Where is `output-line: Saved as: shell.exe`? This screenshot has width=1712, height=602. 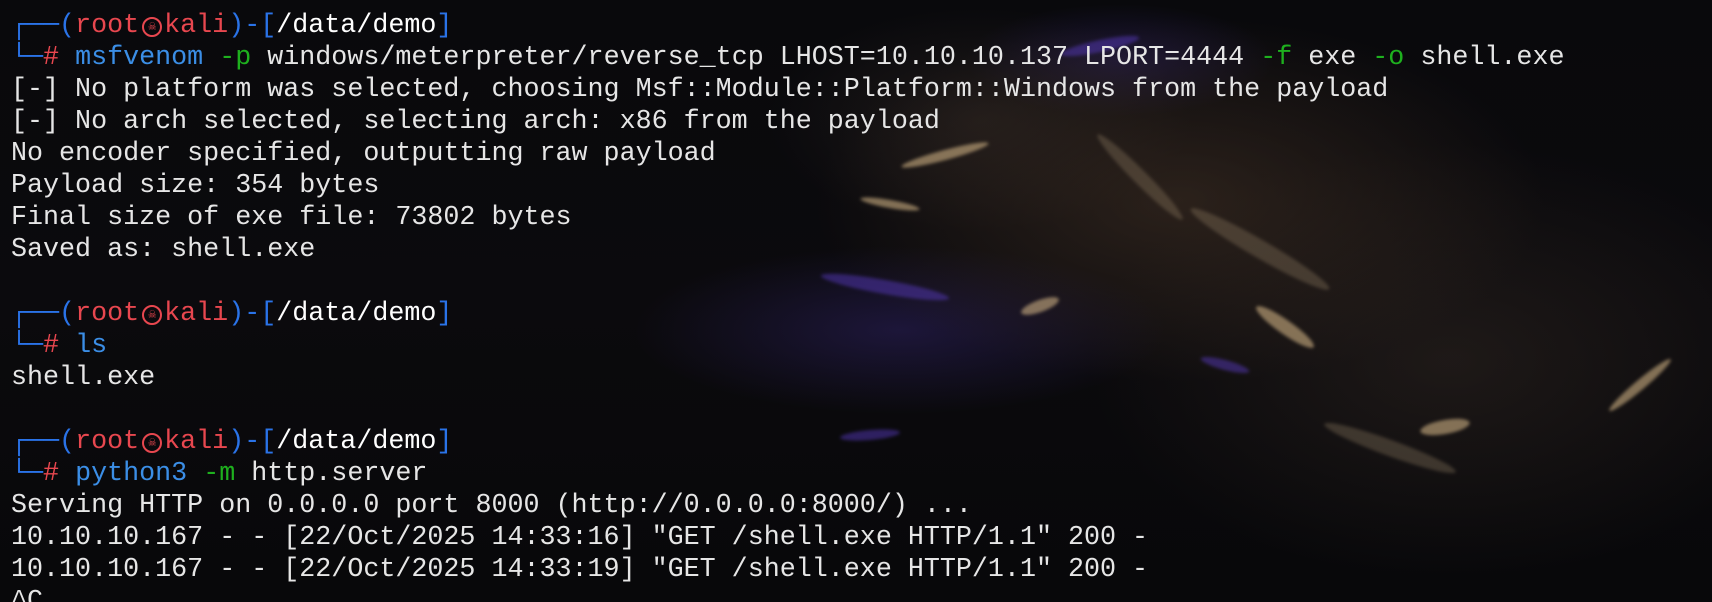 output-line: Saved as: shell.exe is located at coordinates (163, 250).